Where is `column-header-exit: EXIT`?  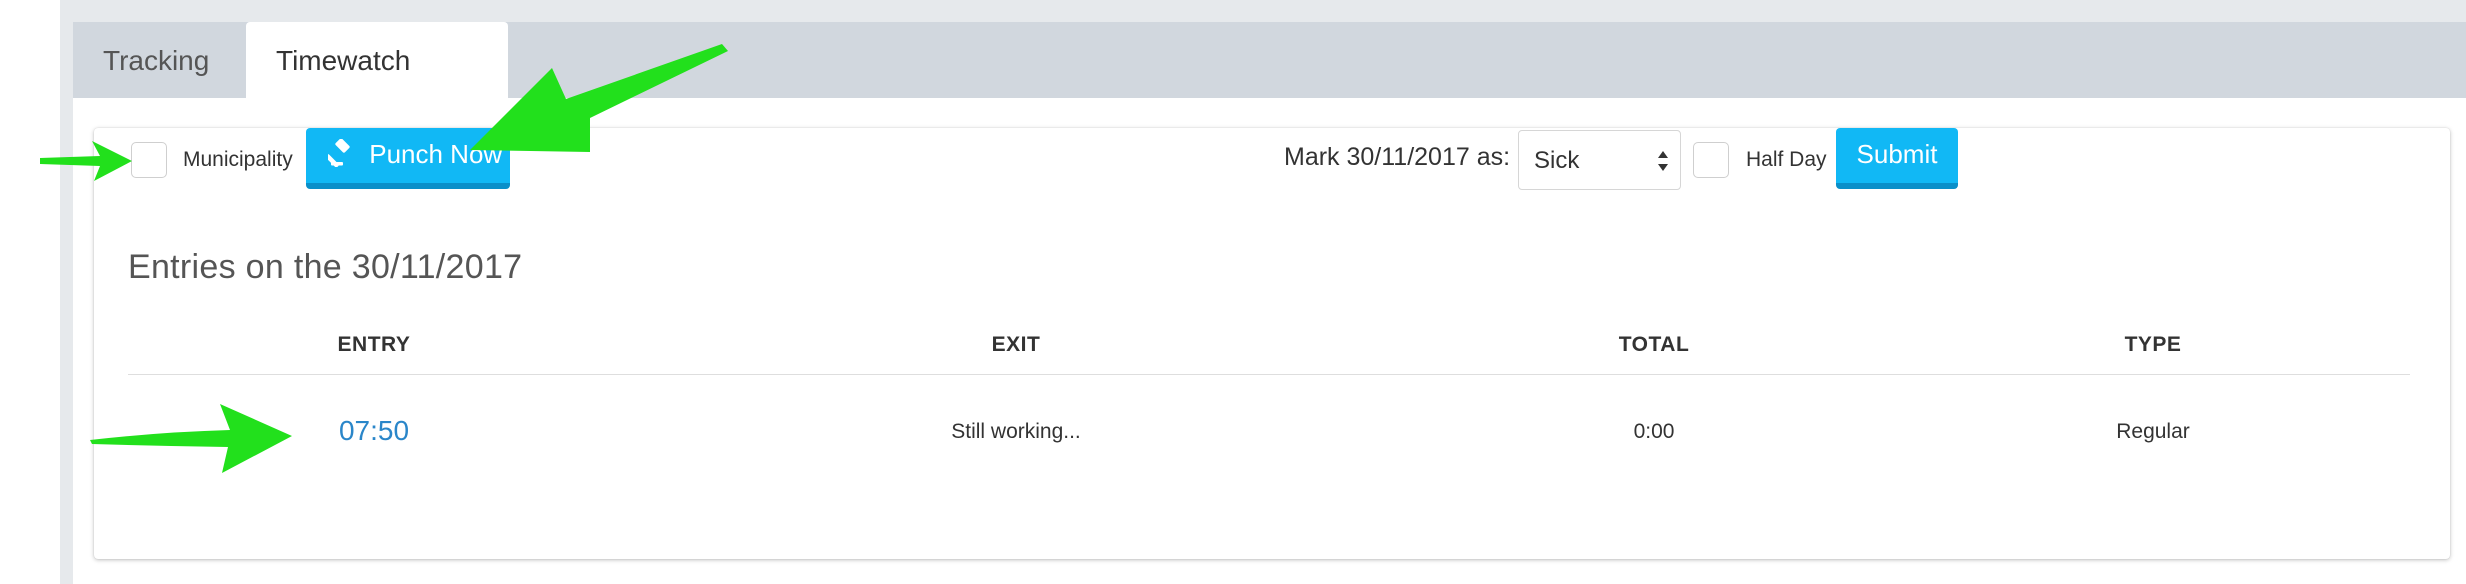 column-header-exit: EXIT is located at coordinates (1016, 344).